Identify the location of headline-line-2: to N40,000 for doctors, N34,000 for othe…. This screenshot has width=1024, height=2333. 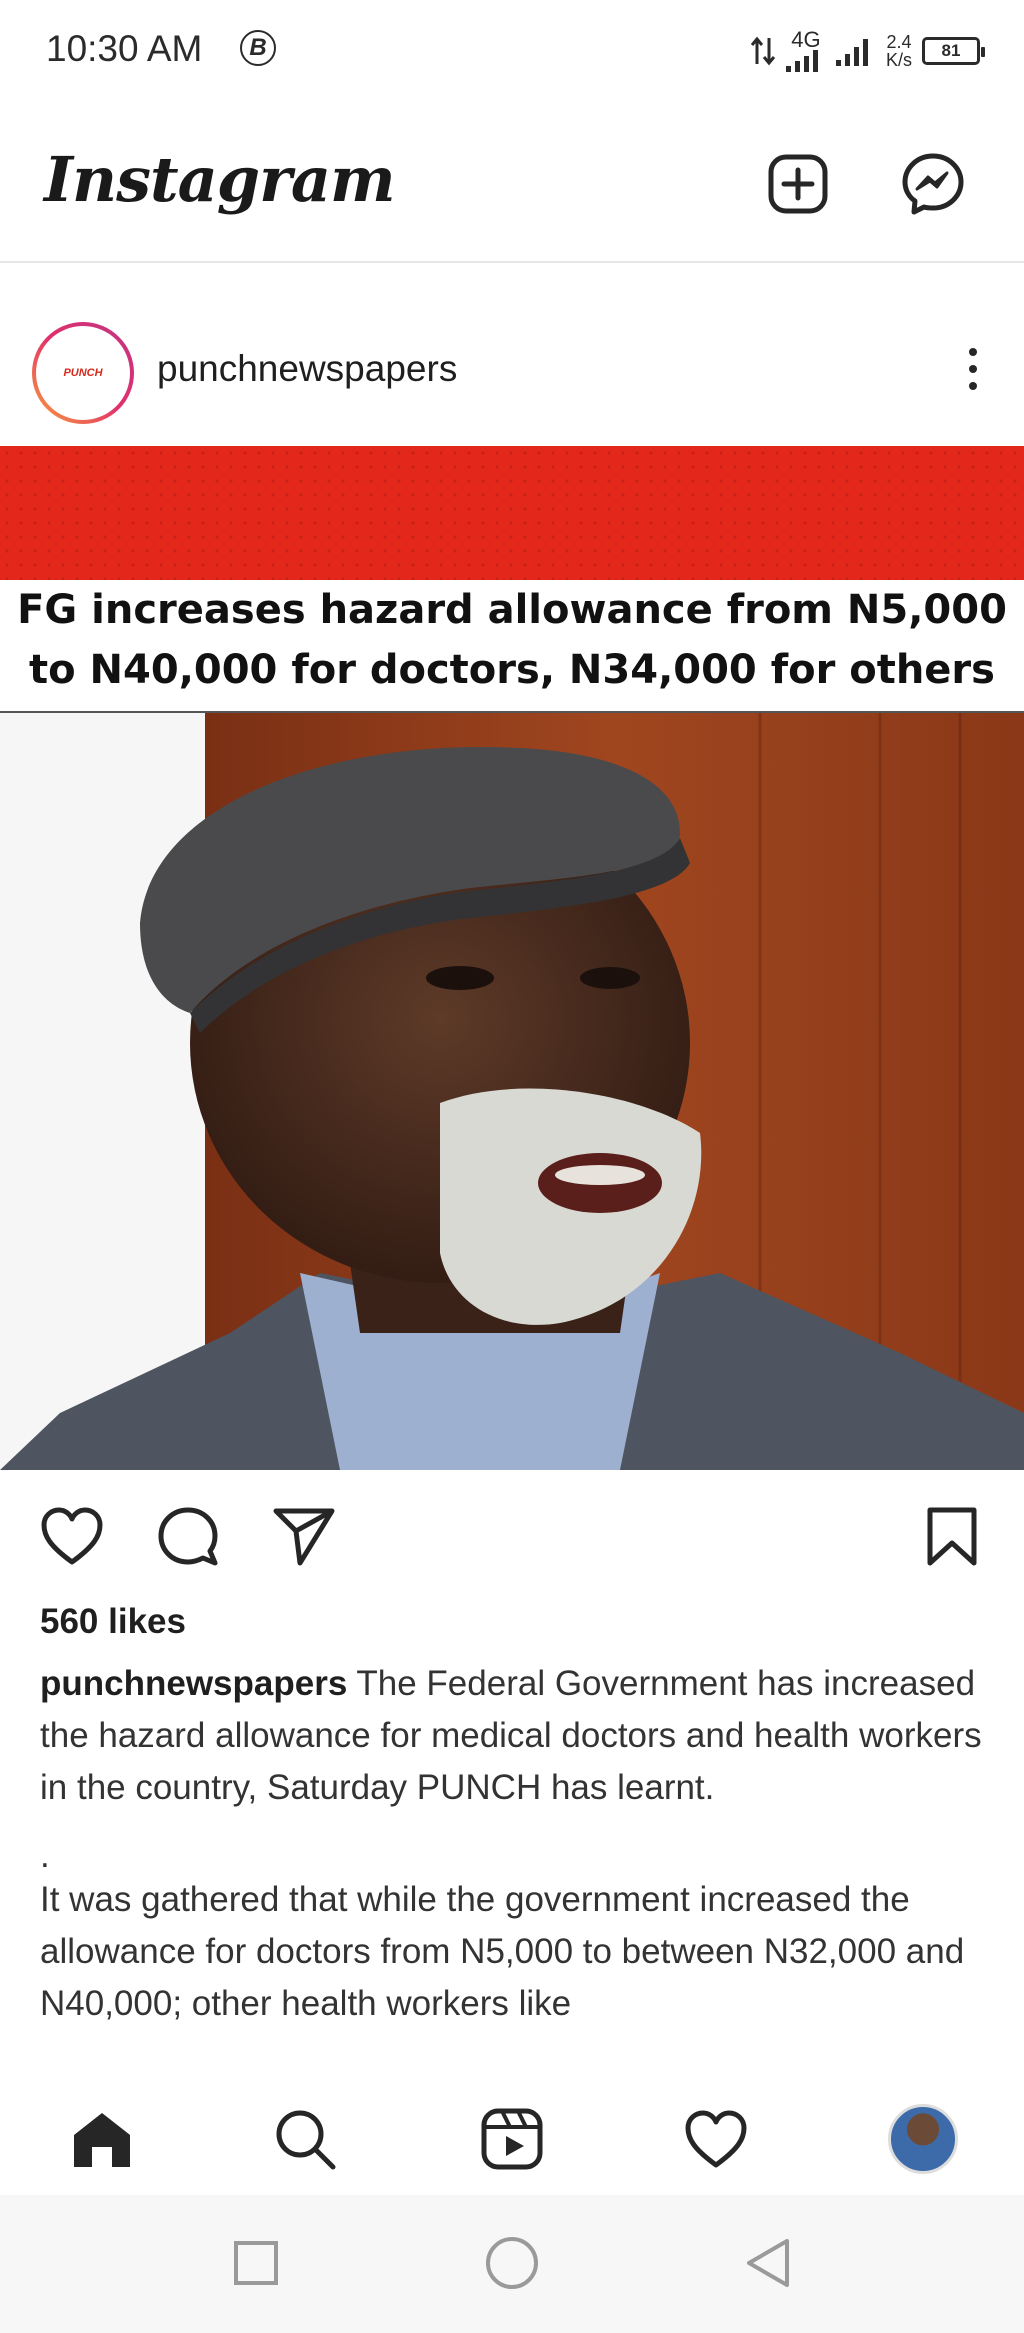
(512, 670).